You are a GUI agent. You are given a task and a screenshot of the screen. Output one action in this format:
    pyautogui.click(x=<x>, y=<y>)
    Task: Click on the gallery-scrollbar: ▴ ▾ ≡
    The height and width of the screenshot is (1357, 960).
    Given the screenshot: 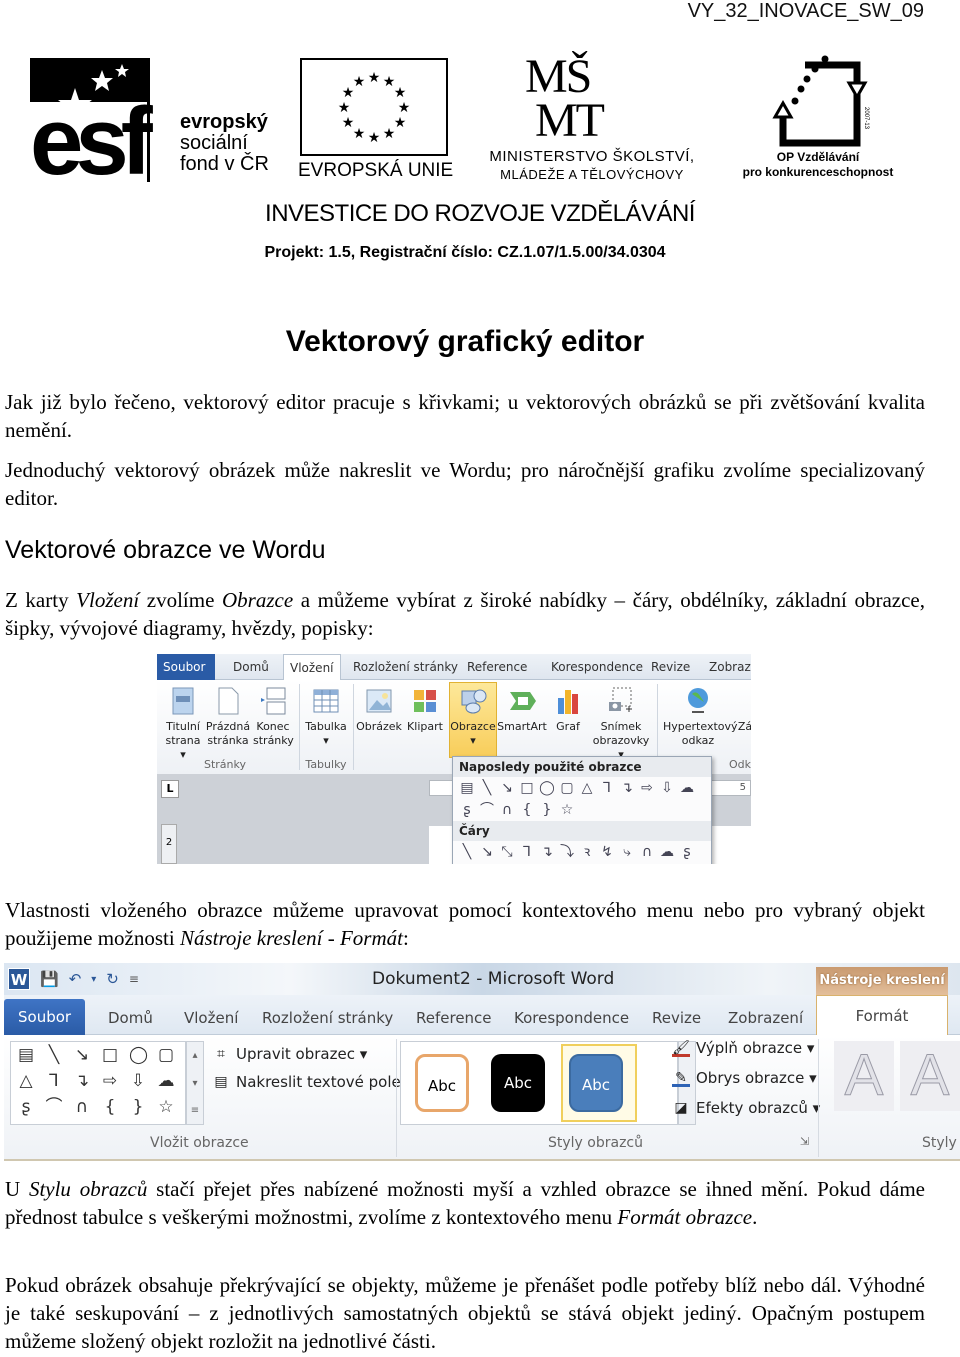 What is the action you would take?
    pyautogui.click(x=195, y=1083)
    